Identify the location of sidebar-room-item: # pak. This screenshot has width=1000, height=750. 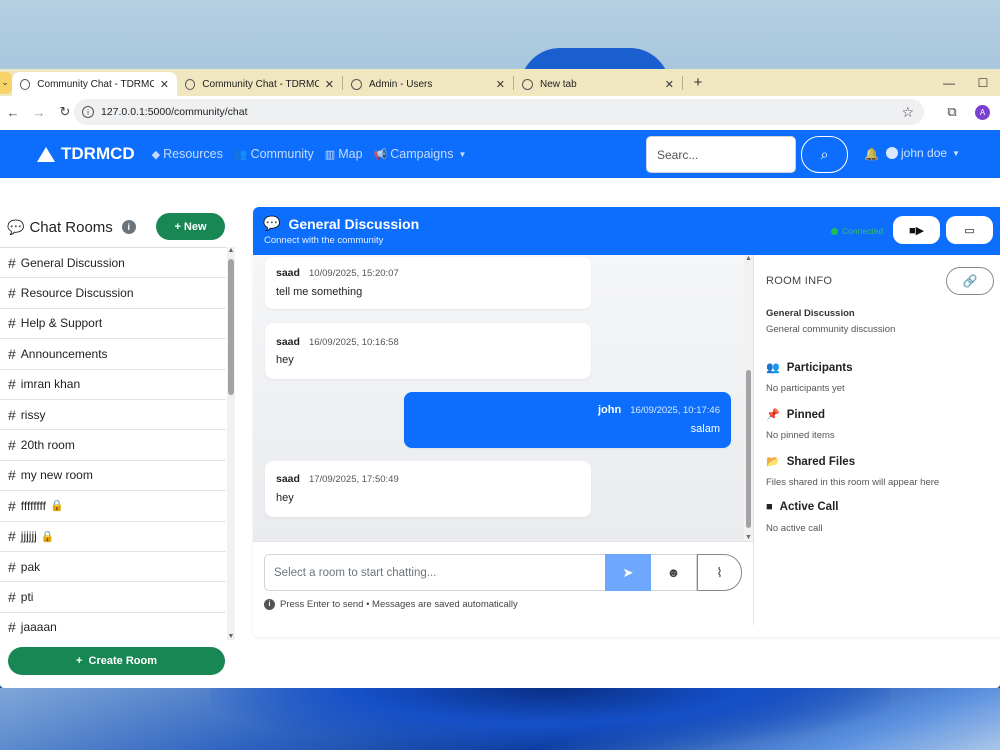
(113, 567).